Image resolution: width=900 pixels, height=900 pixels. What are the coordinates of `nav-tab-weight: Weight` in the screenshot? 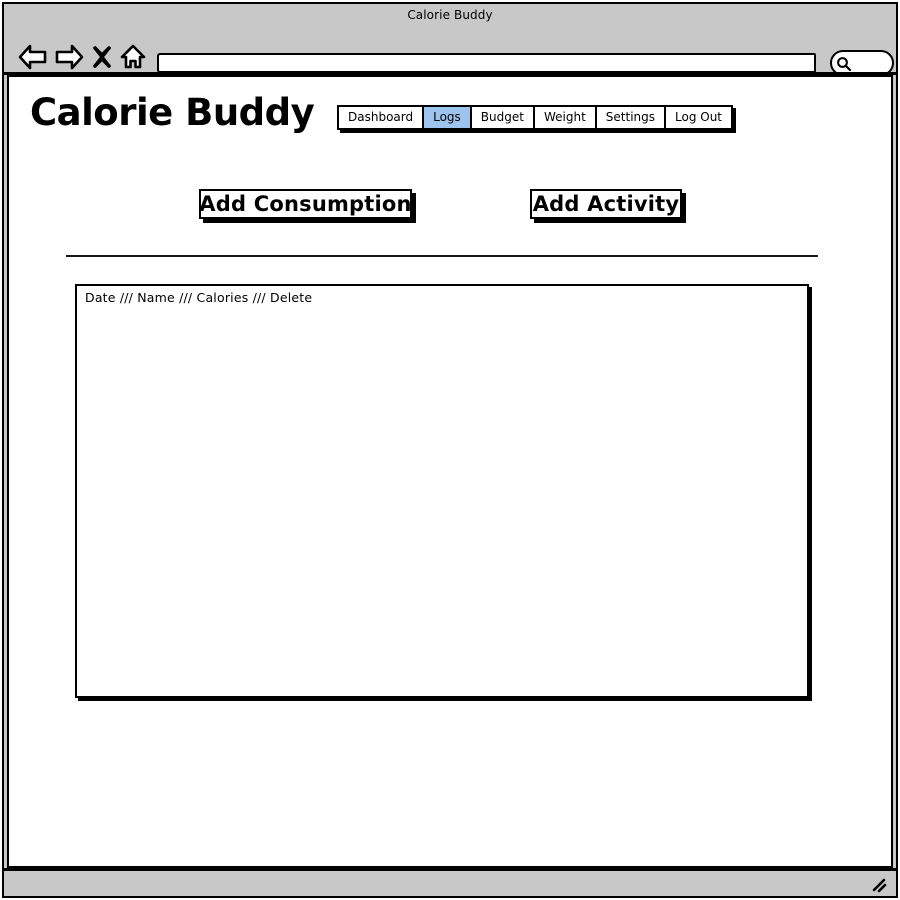 It's located at (565, 117).